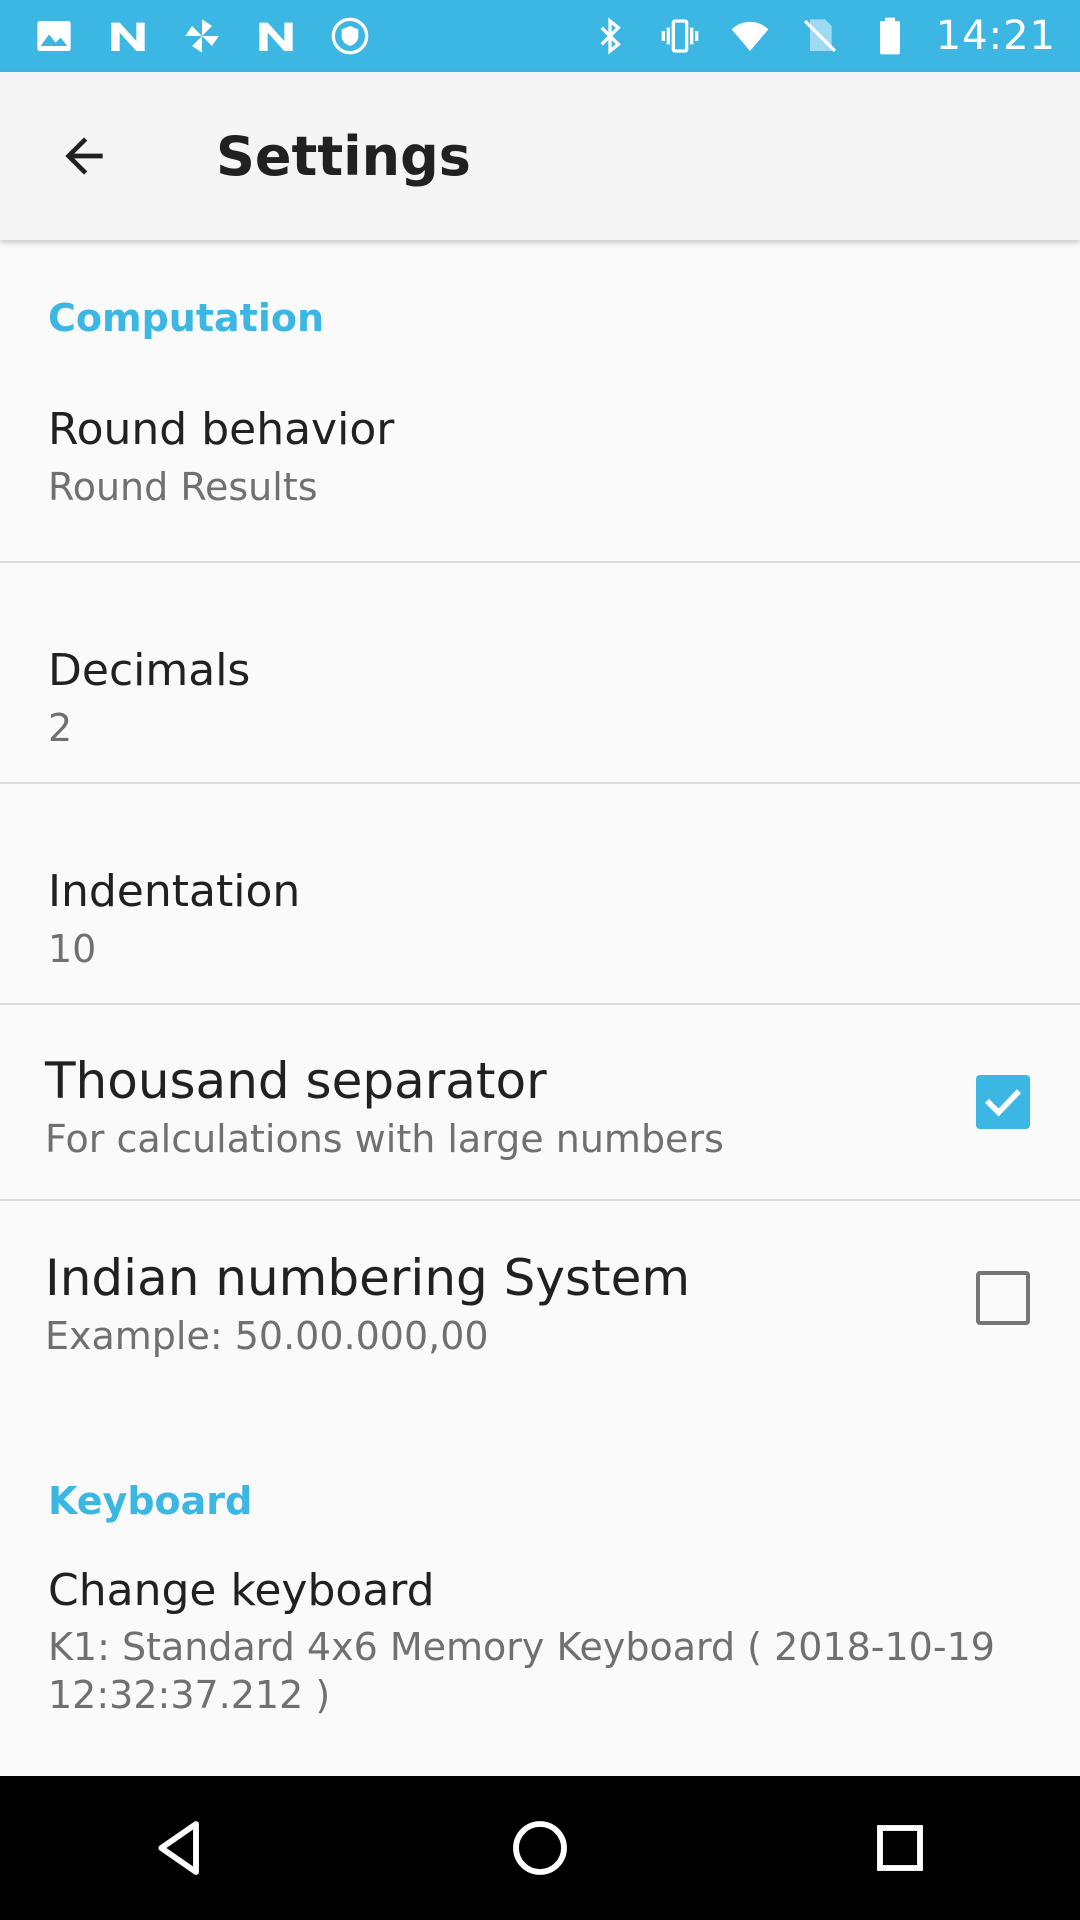  What do you see at coordinates (368, 1278) in the screenshot?
I see `pref-title: Indian numbering System` at bounding box center [368, 1278].